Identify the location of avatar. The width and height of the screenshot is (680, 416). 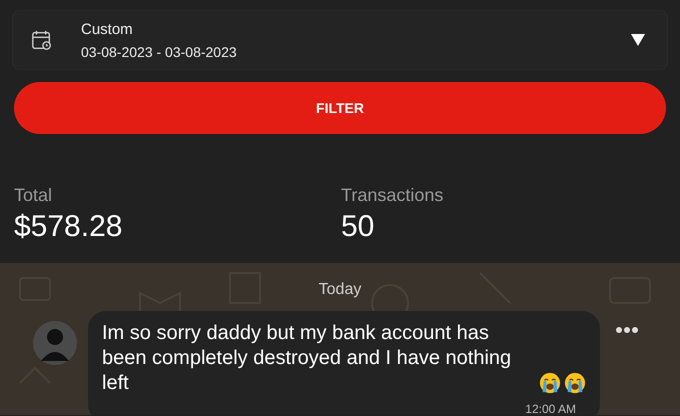
(55, 343).